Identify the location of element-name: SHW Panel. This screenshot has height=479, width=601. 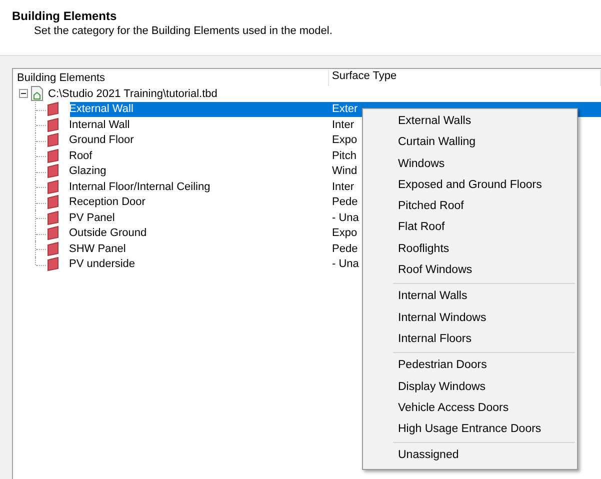
(97, 249).